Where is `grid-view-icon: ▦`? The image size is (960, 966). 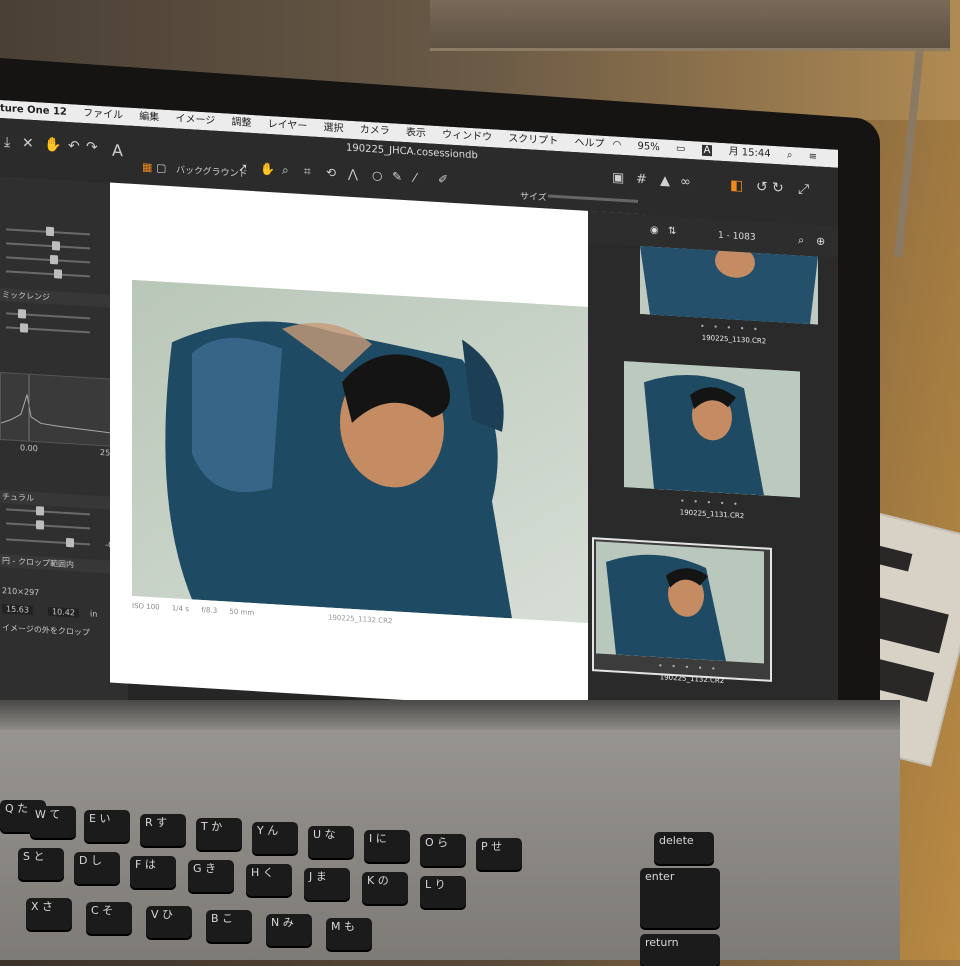
grid-view-icon: ▦ is located at coordinates (147, 167).